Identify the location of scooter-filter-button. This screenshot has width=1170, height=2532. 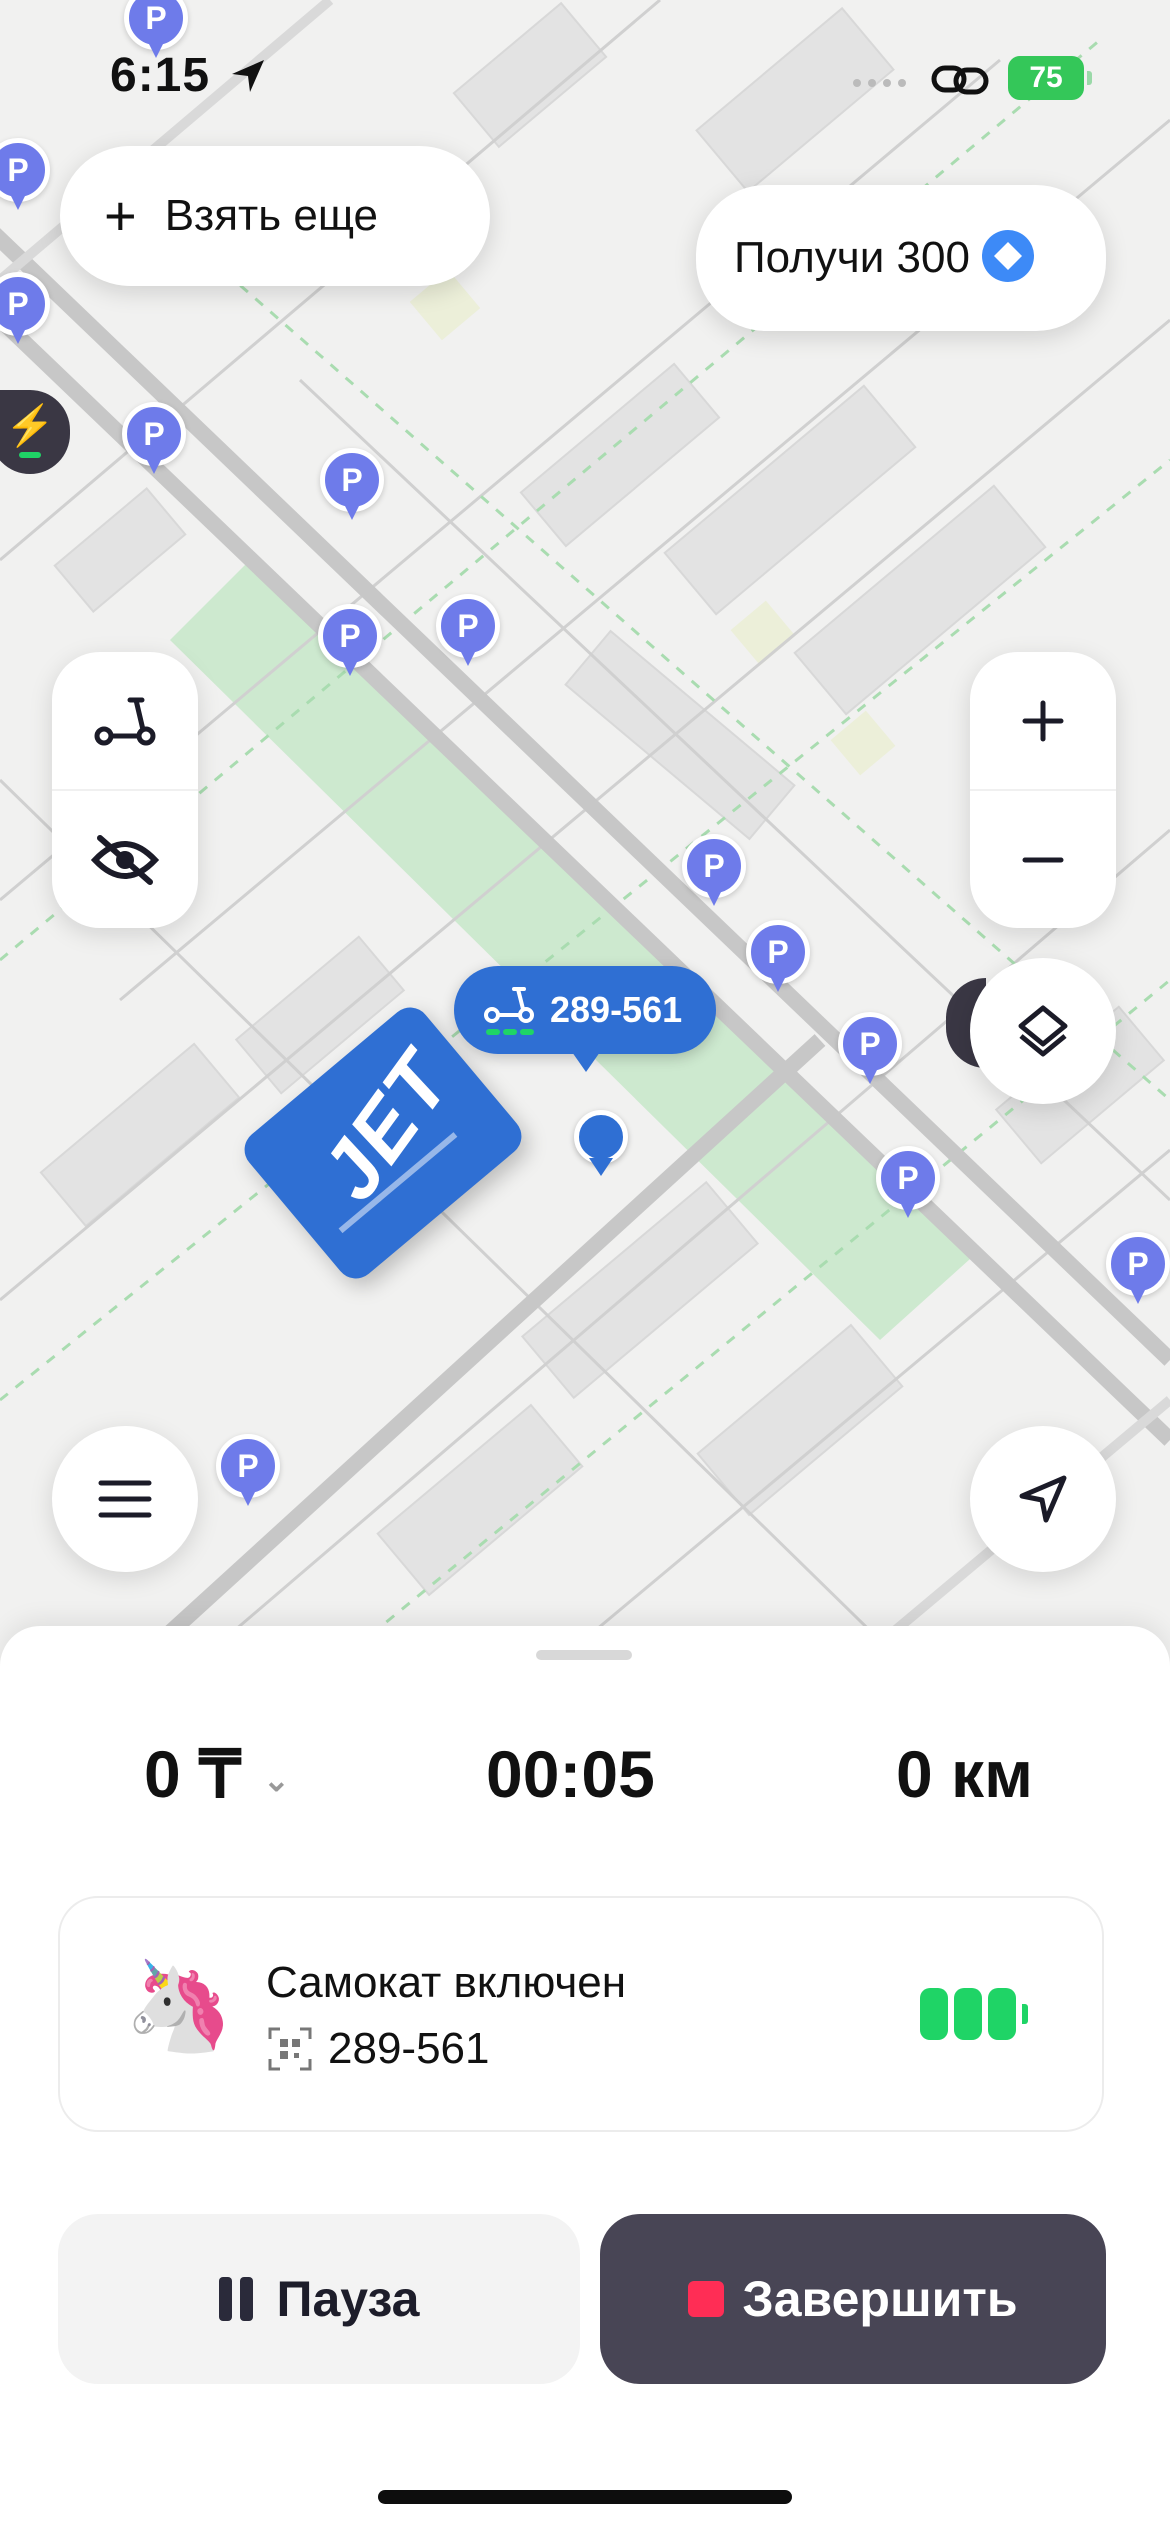
(125, 720).